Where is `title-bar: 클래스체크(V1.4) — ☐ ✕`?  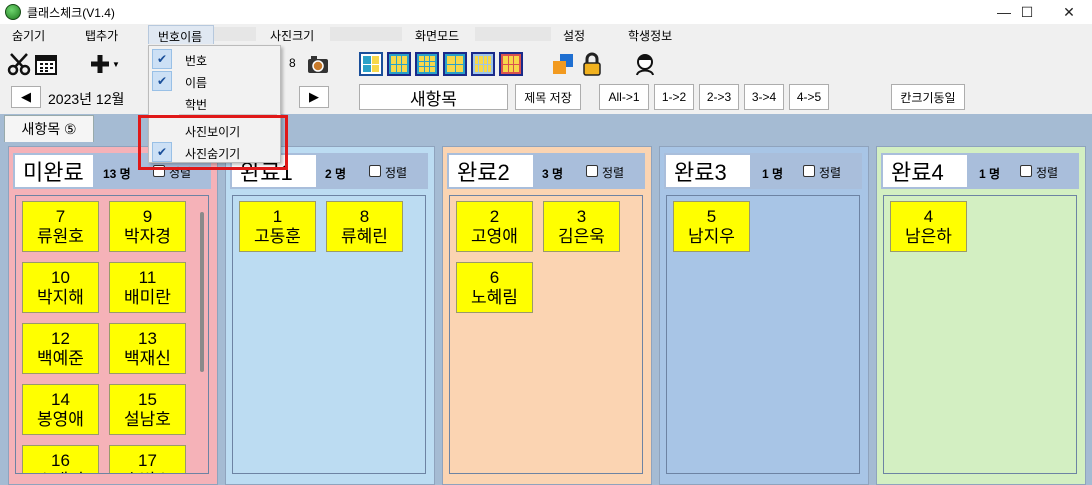 title-bar: 클래스체크(V1.4) — ☐ ✕ is located at coordinates (546, 12).